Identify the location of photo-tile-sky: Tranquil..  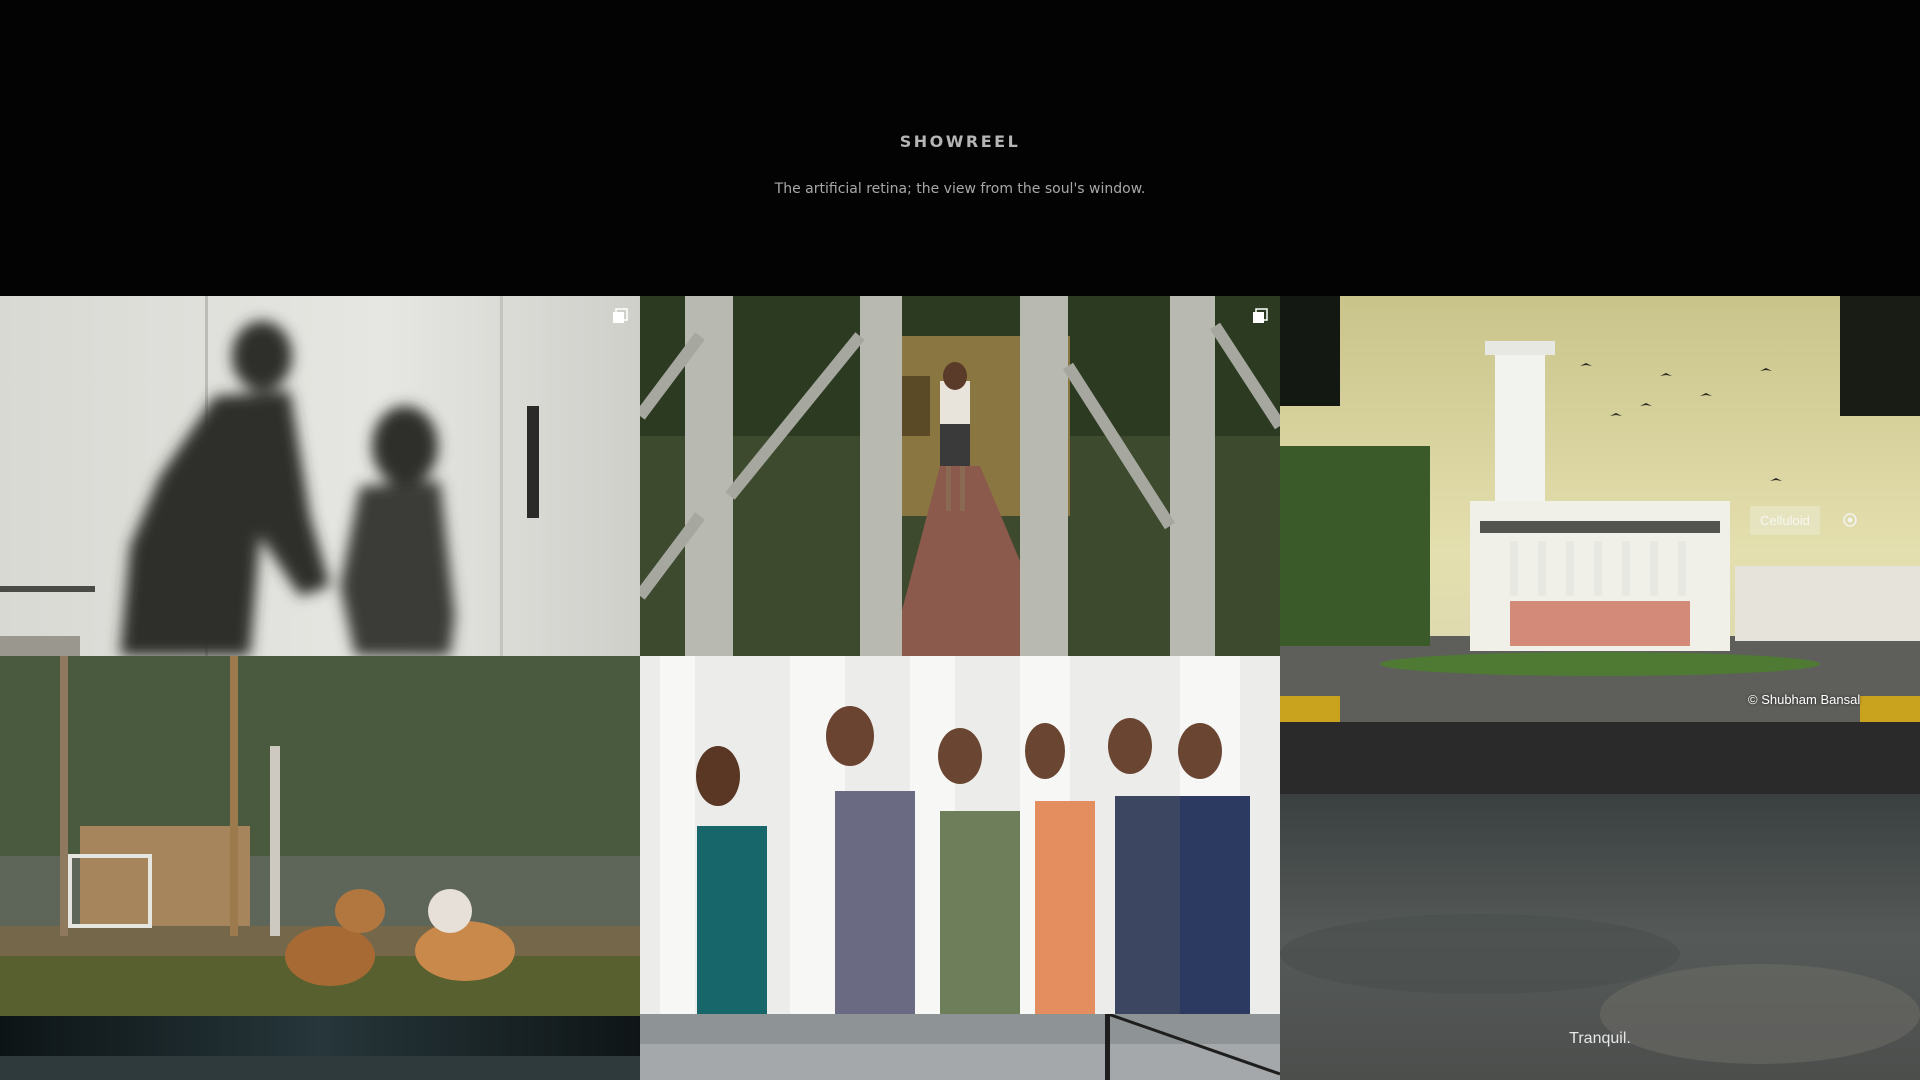
(1600, 937).